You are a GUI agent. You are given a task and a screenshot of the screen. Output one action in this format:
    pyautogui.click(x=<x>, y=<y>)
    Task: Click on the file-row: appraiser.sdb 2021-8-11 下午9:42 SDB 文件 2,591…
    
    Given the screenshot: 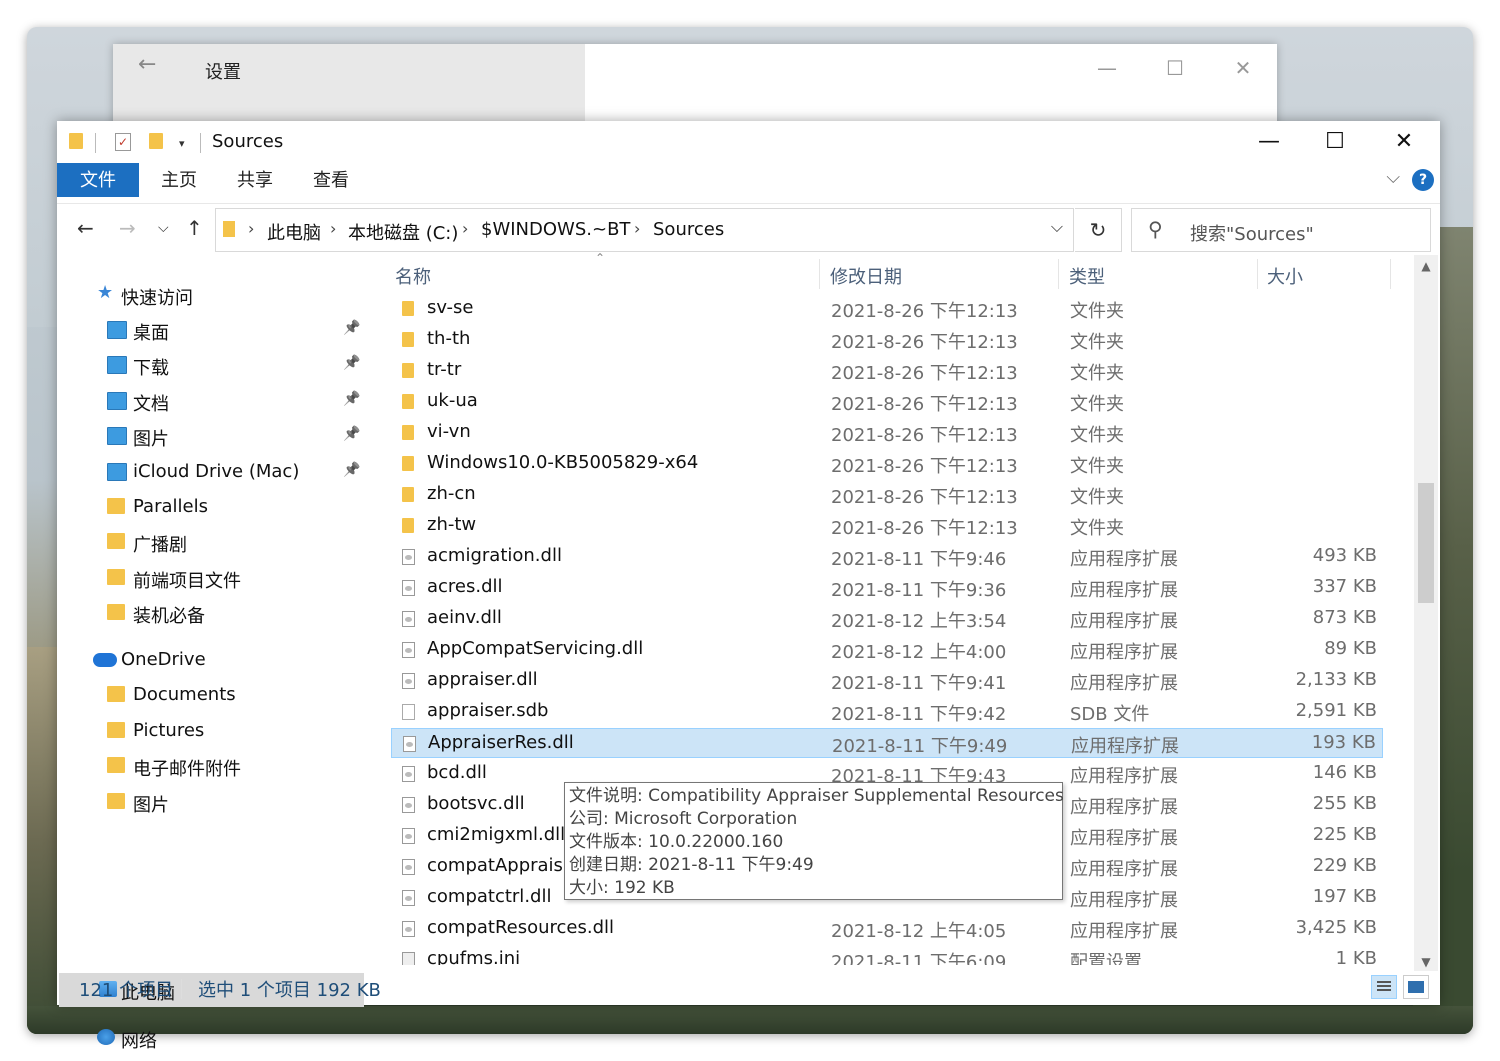 What is the action you would take?
    pyautogui.click(x=887, y=712)
    